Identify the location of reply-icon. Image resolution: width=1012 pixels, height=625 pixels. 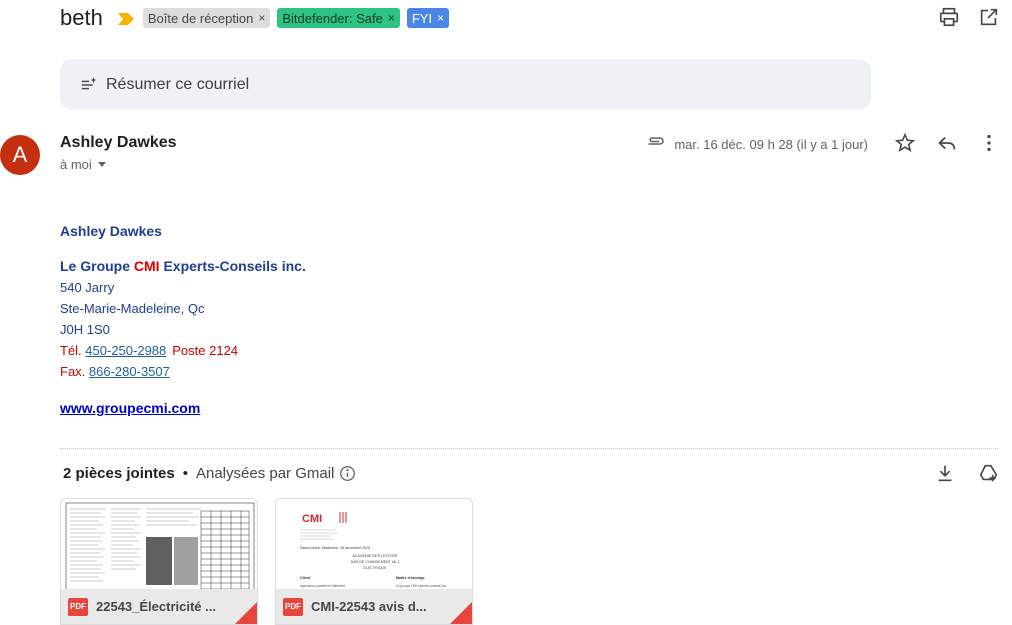
(947, 143).